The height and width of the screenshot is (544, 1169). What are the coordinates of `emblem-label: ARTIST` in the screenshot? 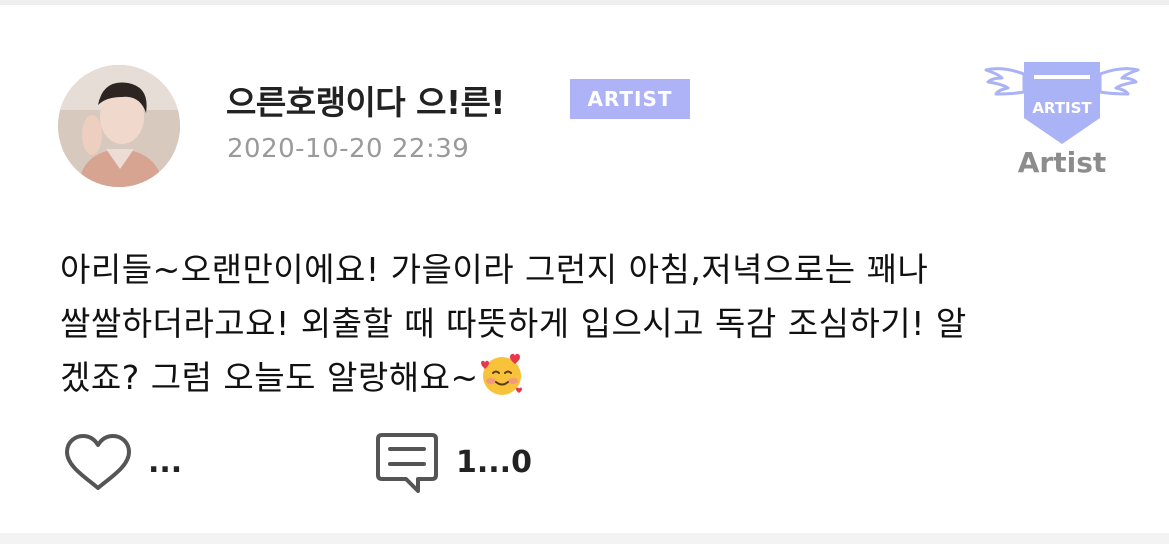 It's located at (1062, 108).